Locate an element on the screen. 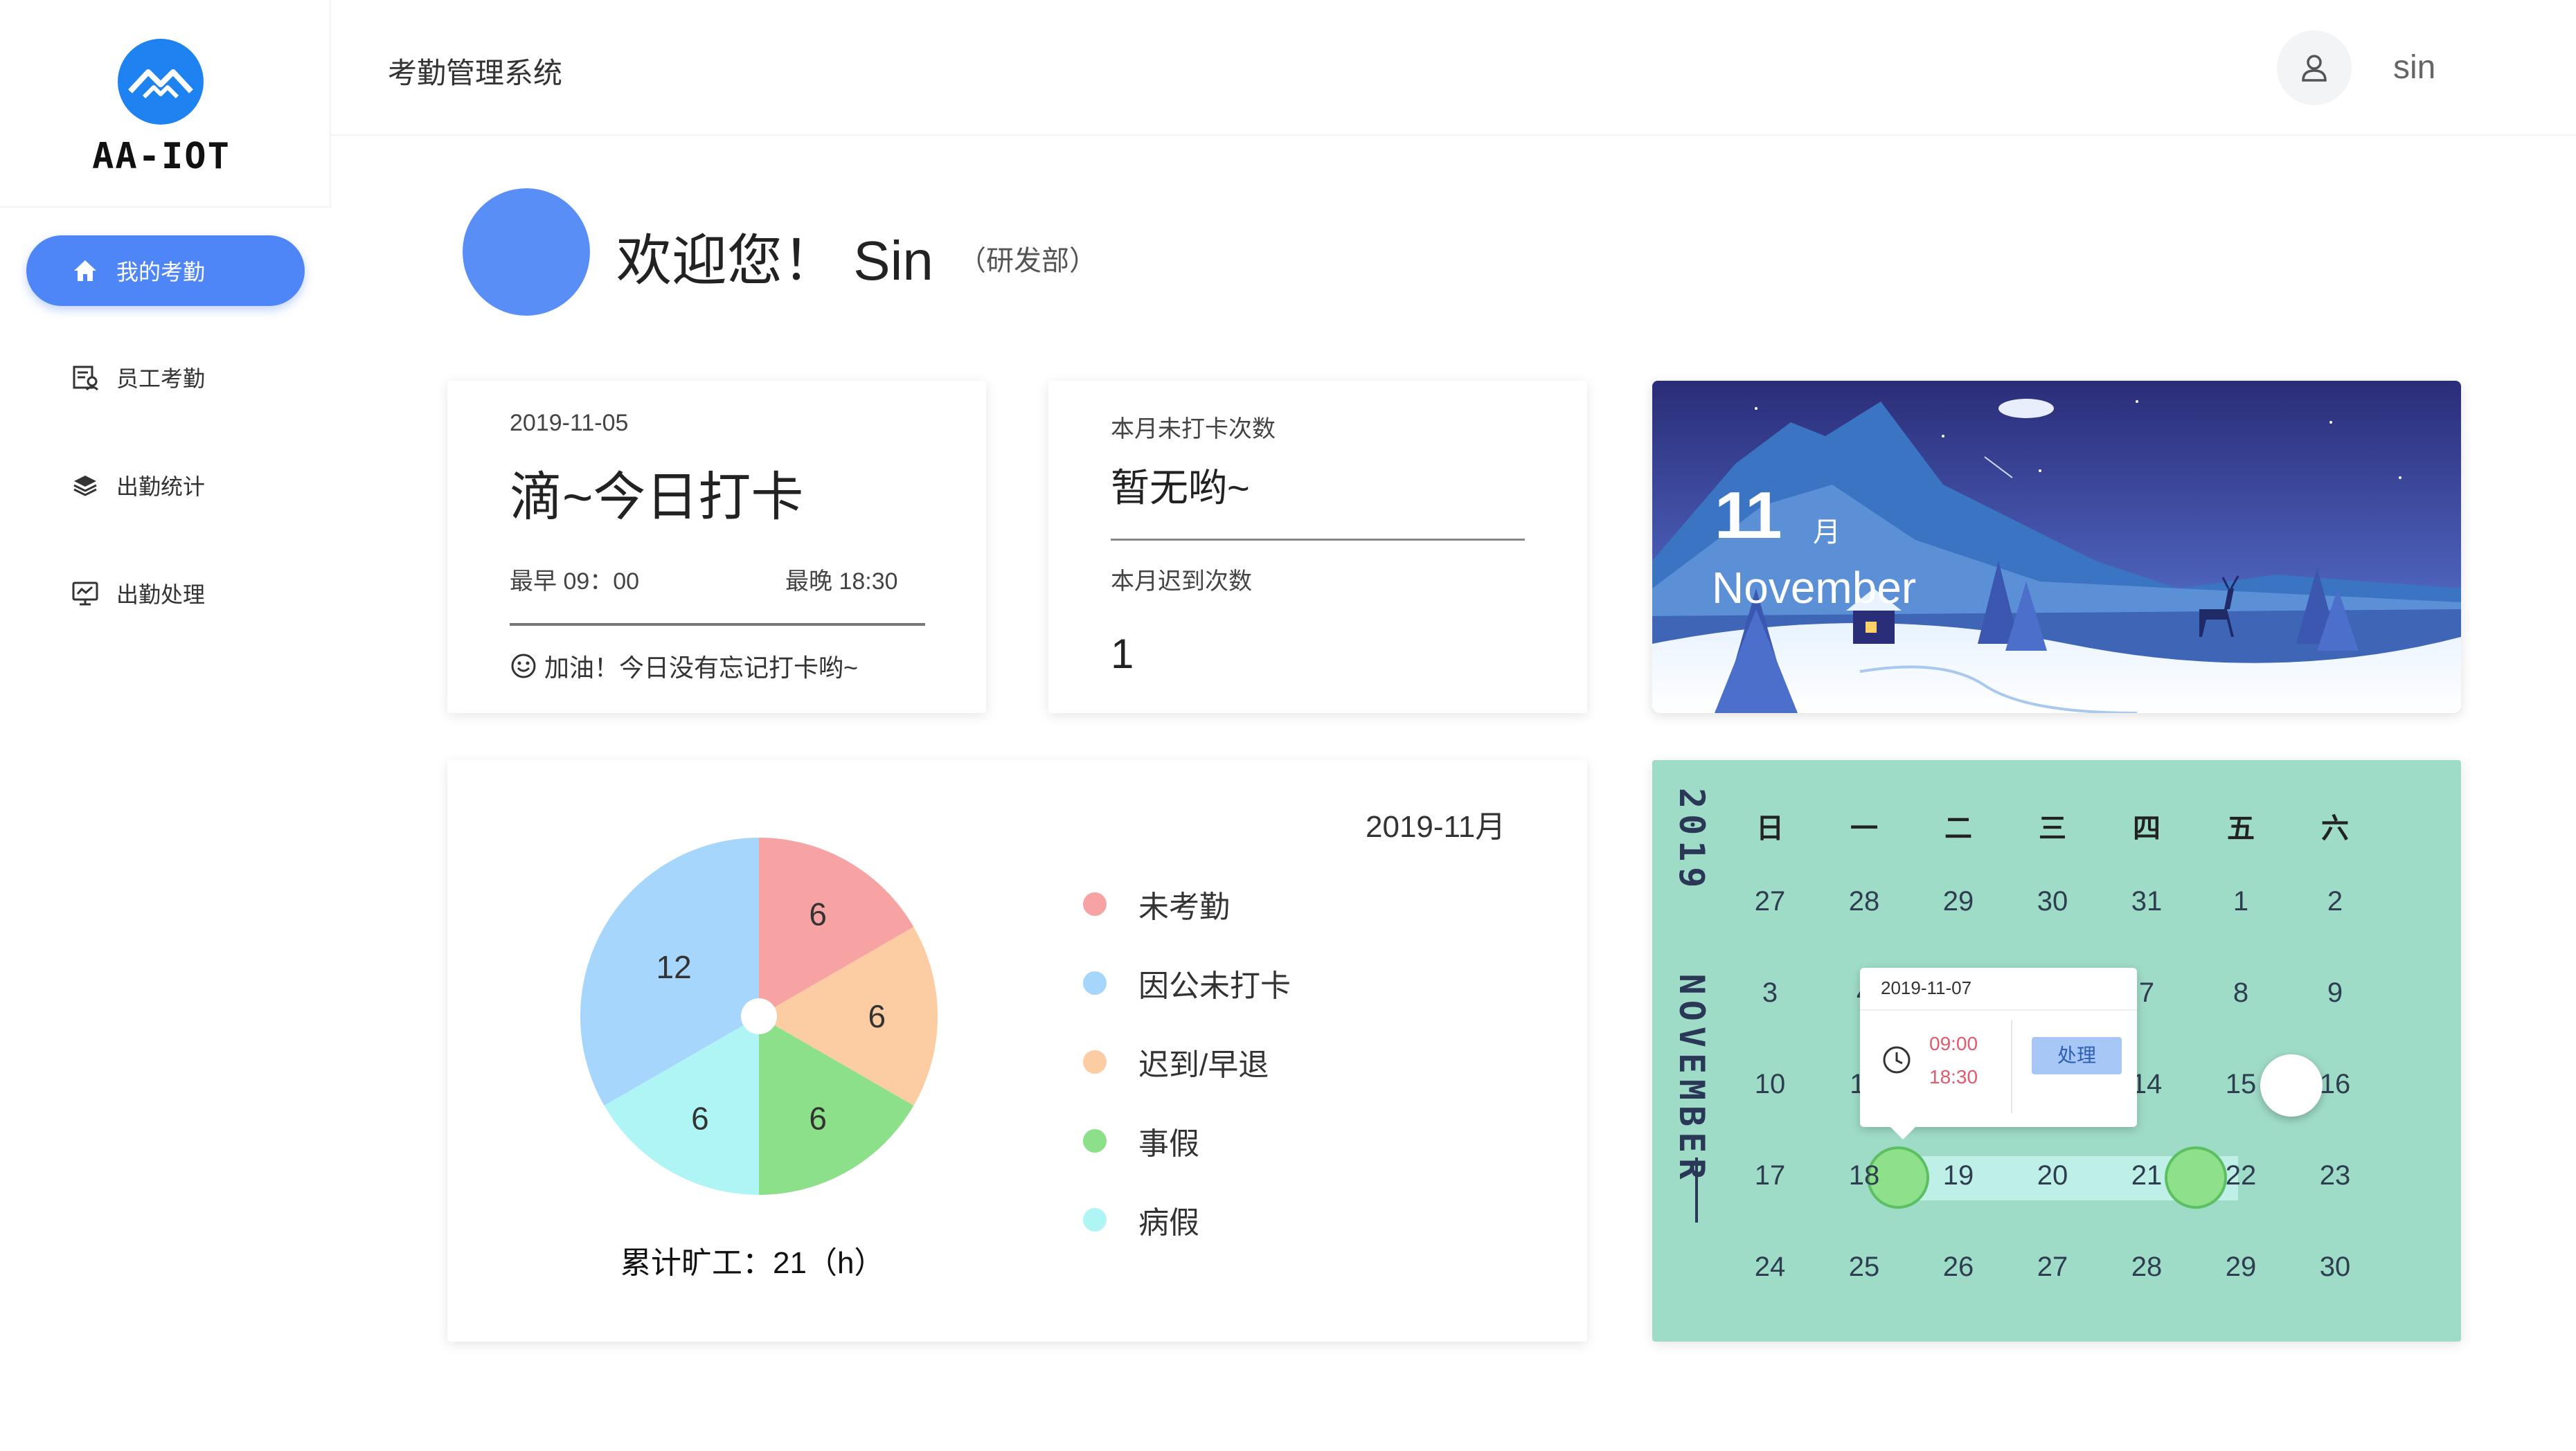 This screenshot has height=1451, width=2576. calendar-day: 9 is located at coordinates (2335, 993).